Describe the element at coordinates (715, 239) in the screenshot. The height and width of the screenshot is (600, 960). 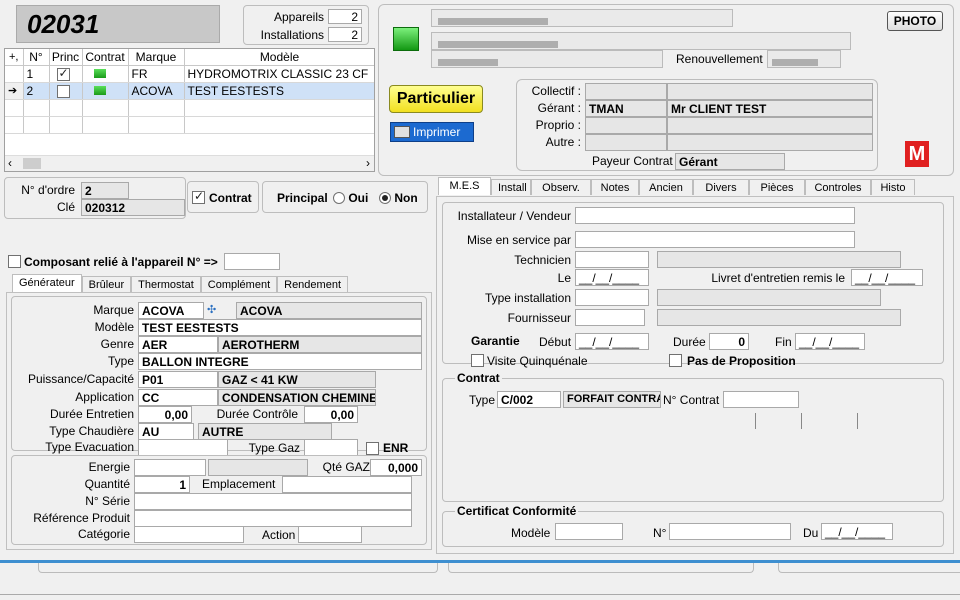
I see `mise-field` at that location.